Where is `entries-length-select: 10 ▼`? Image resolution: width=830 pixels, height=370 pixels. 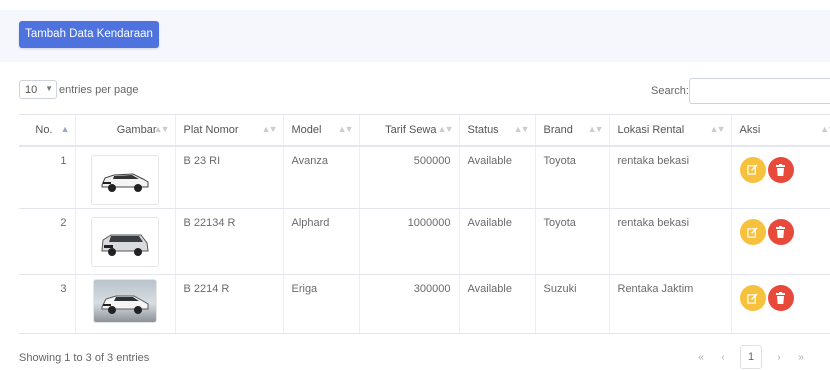
entries-length-select: 10 ▼ is located at coordinates (38, 89).